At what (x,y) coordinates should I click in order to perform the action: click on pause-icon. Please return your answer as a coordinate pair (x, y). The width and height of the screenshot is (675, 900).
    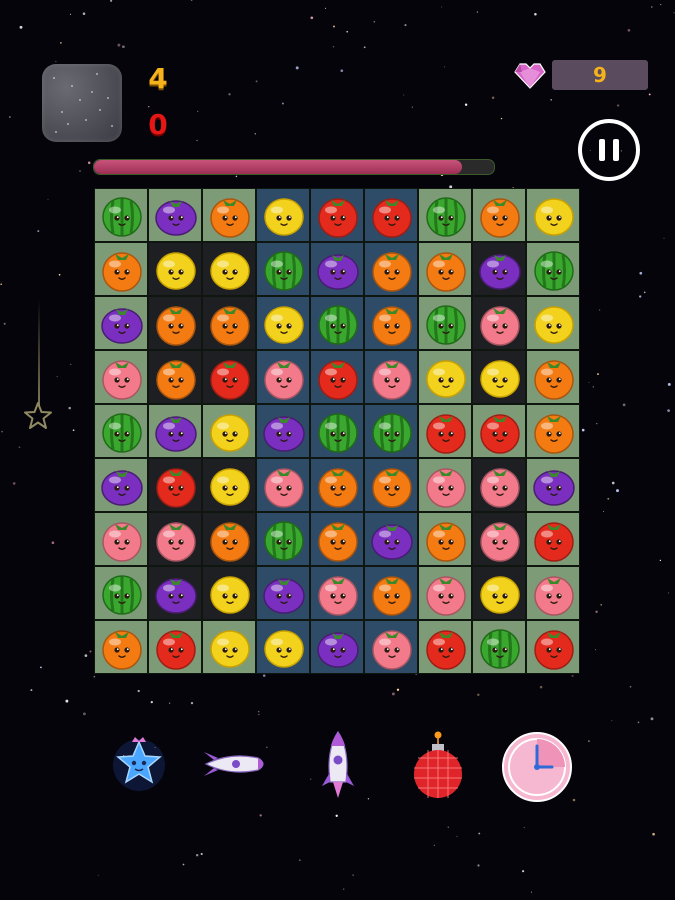
    Looking at the image, I should click on (602, 150).